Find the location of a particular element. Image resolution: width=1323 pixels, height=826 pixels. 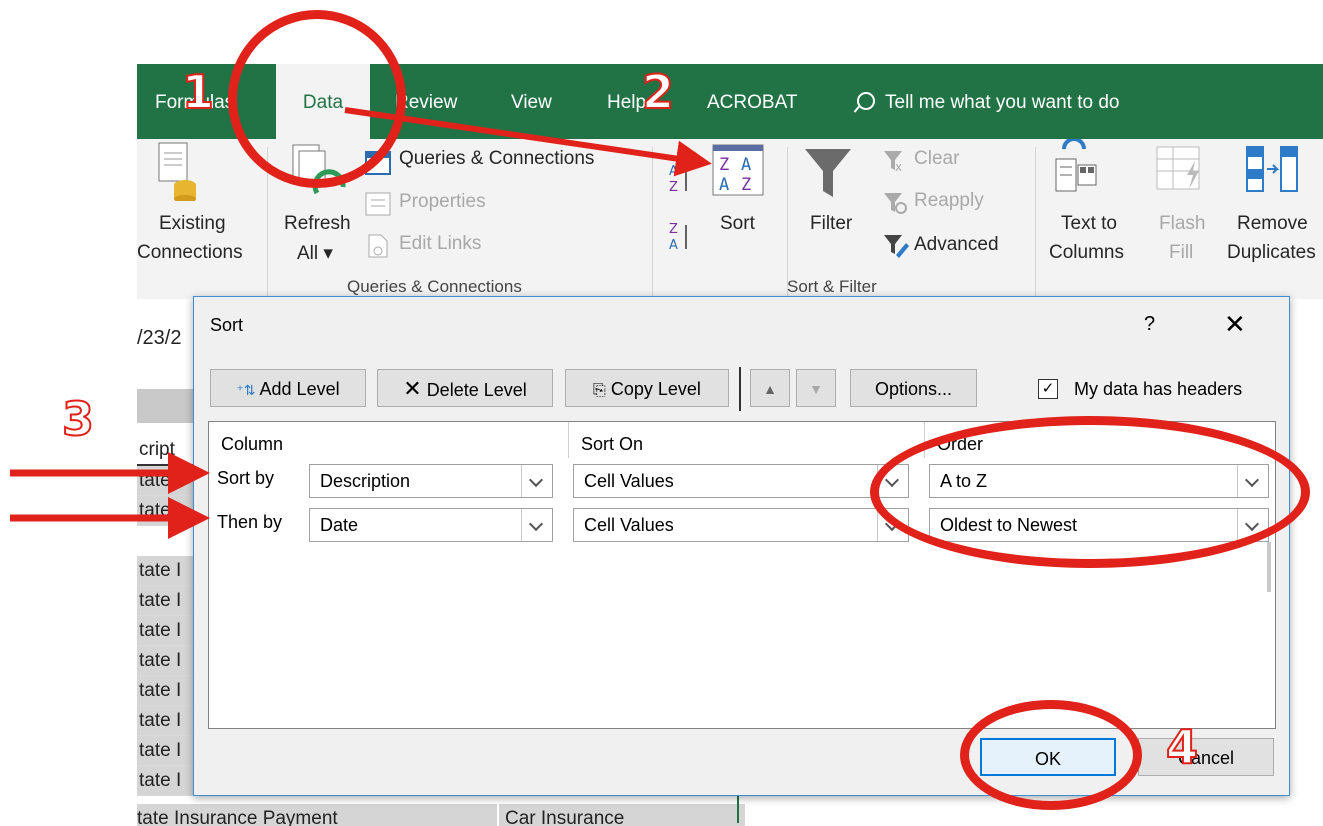

annotation-number-3: 3 is located at coordinates (78, 419).